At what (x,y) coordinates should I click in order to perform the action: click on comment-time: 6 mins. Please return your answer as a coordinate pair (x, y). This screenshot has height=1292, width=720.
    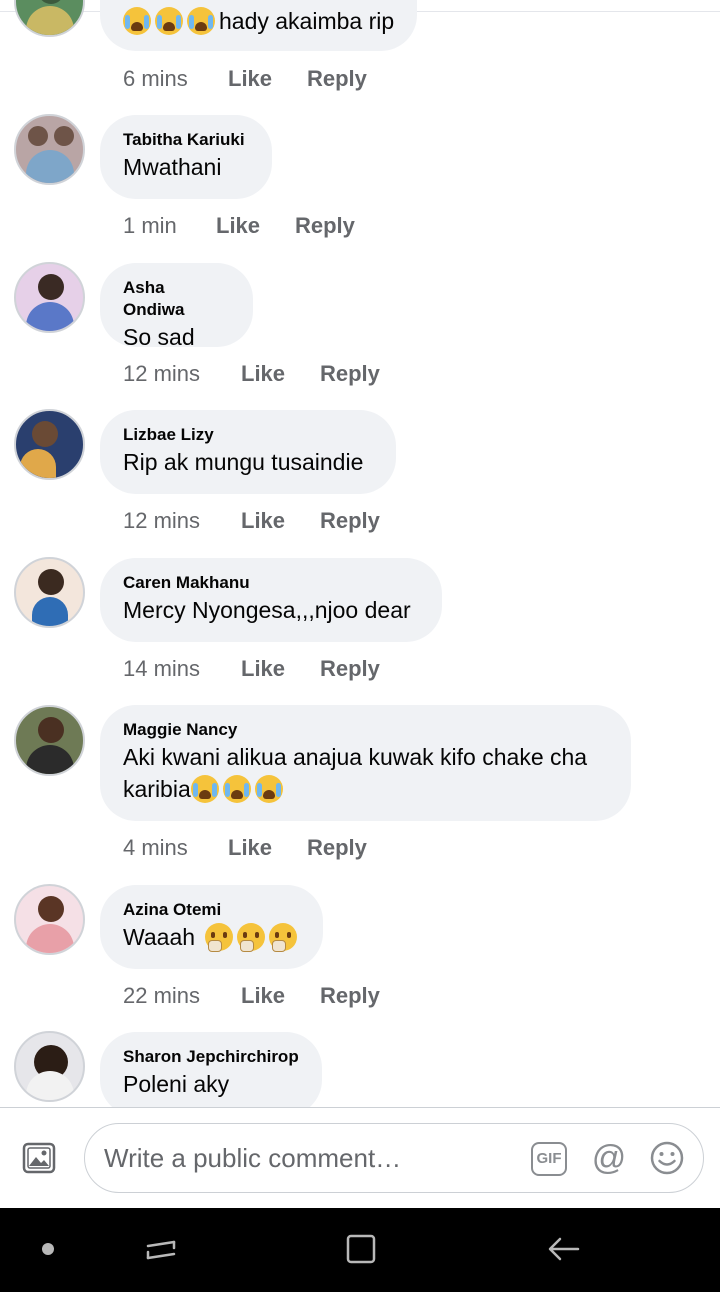
    Looking at the image, I should click on (155, 79).